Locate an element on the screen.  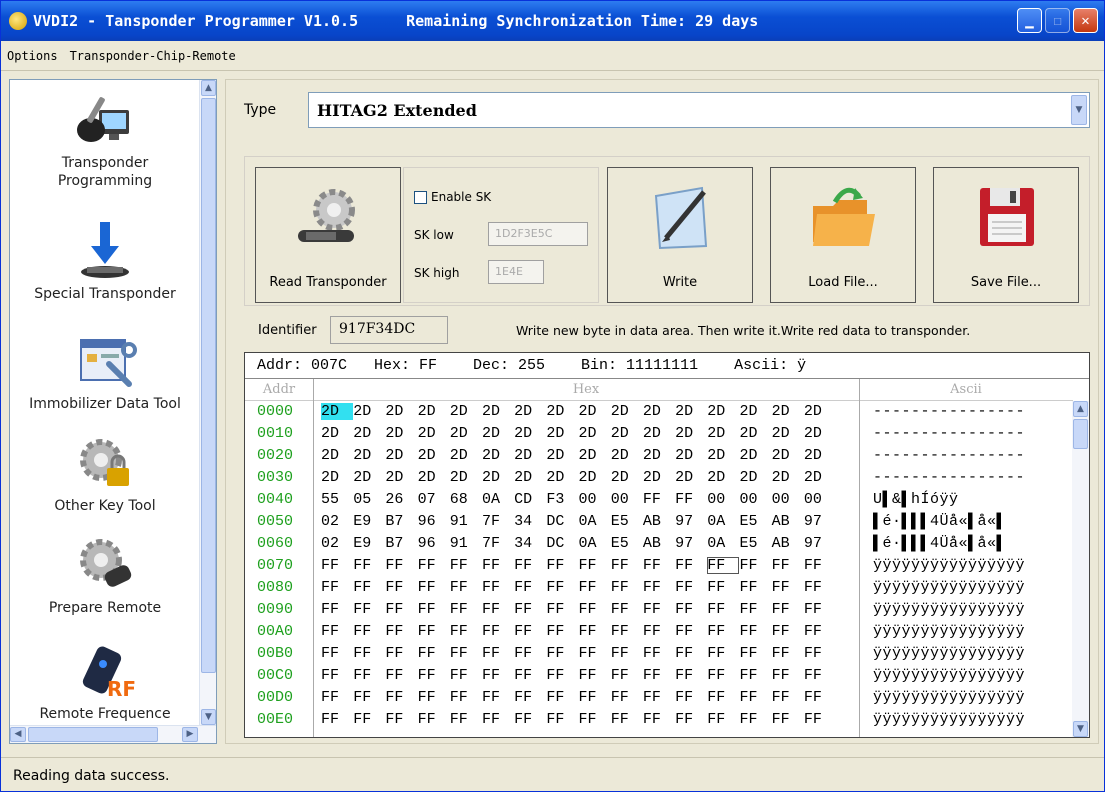
hex-byte: 07 is located at coordinates (434, 499).